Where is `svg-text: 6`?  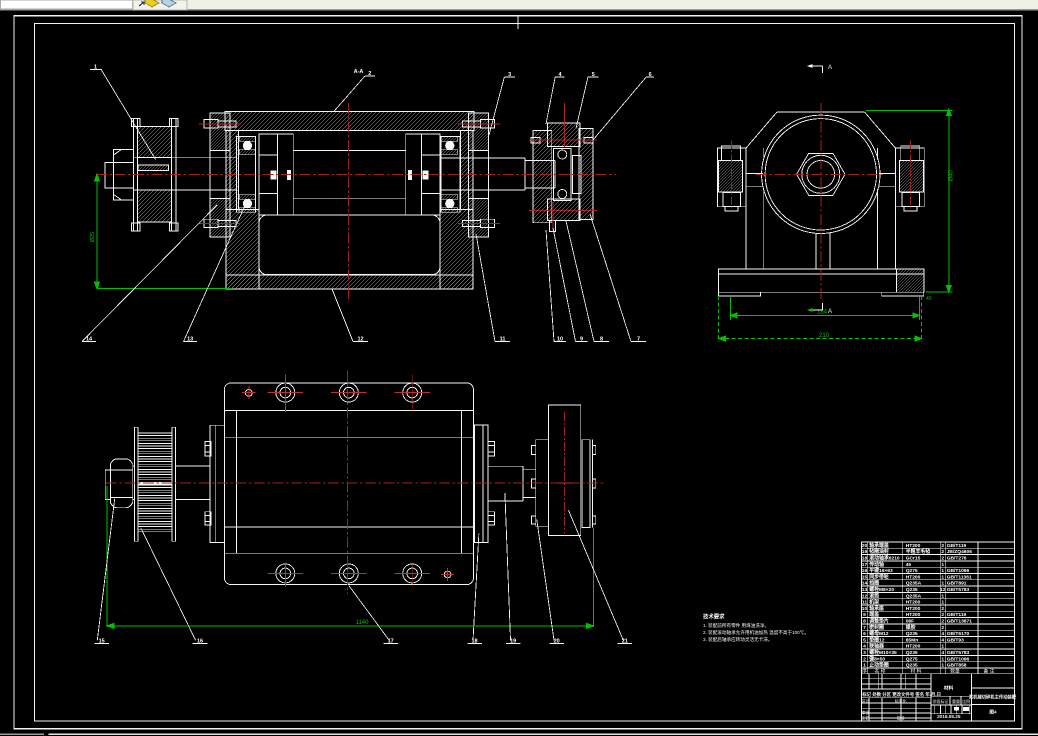 svg-text: 6 is located at coordinates (650, 75).